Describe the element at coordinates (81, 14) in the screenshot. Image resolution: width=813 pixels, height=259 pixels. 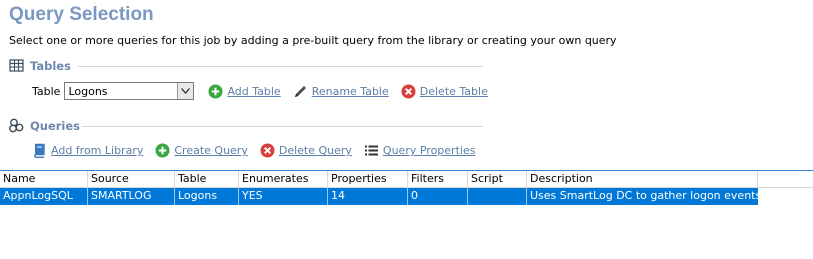
I see `page-title: Query Selection` at that location.